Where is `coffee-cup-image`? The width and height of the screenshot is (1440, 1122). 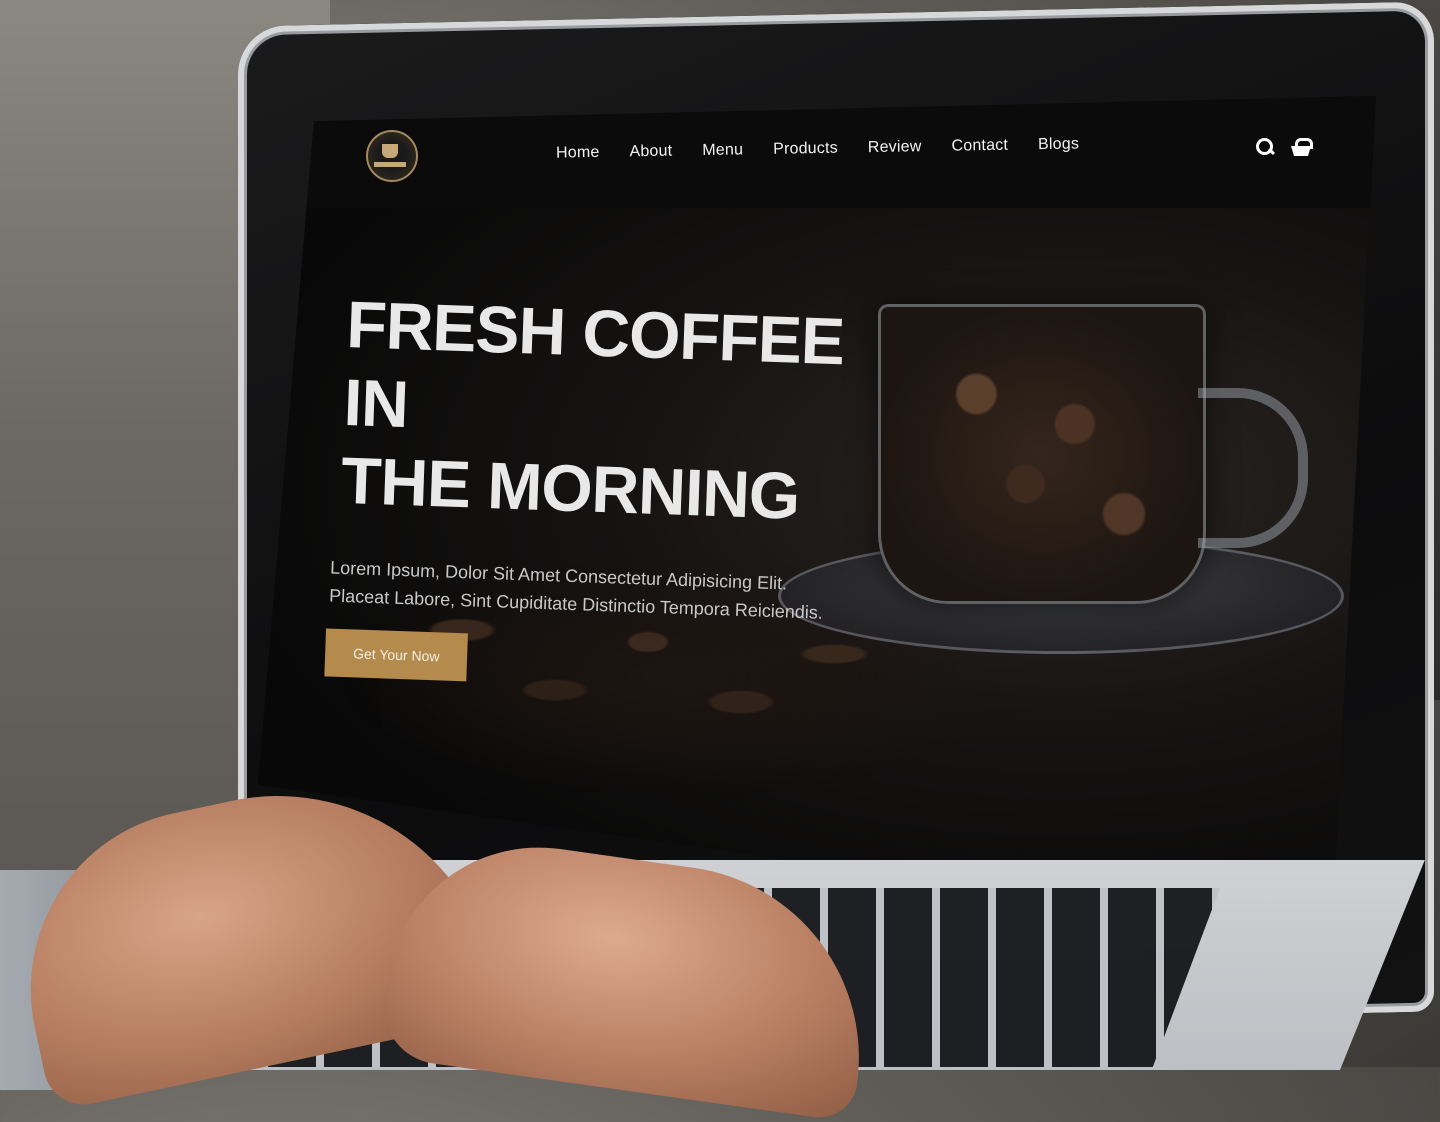 coffee-cup-image is located at coordinates (1042, 454).